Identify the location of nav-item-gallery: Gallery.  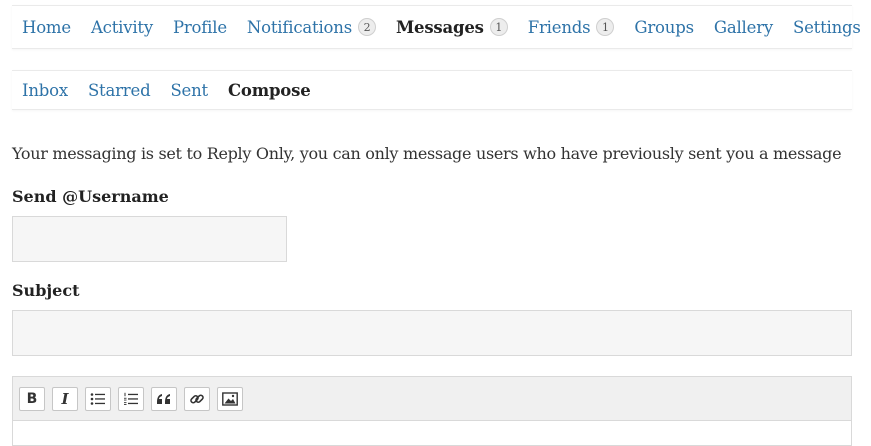
(743, 27).